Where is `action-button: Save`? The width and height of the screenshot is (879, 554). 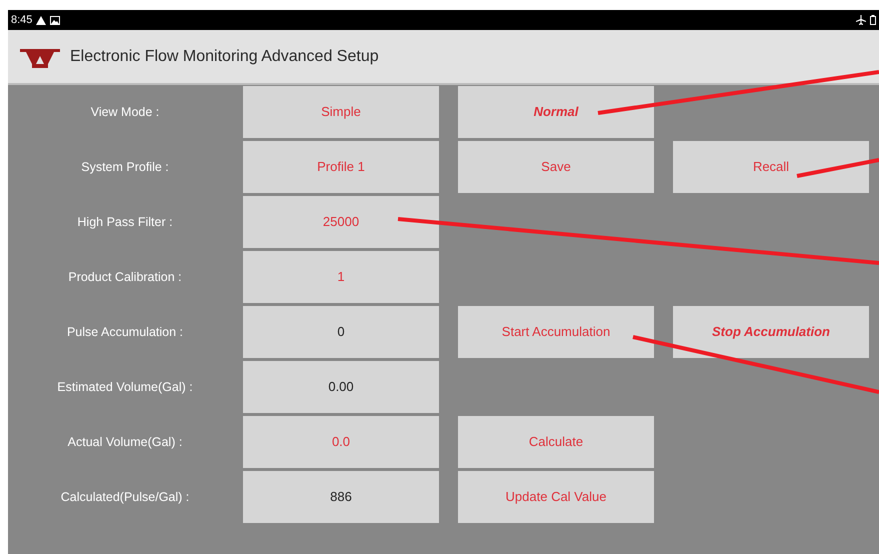
action-button: Save is located at coordinates (556, 167).